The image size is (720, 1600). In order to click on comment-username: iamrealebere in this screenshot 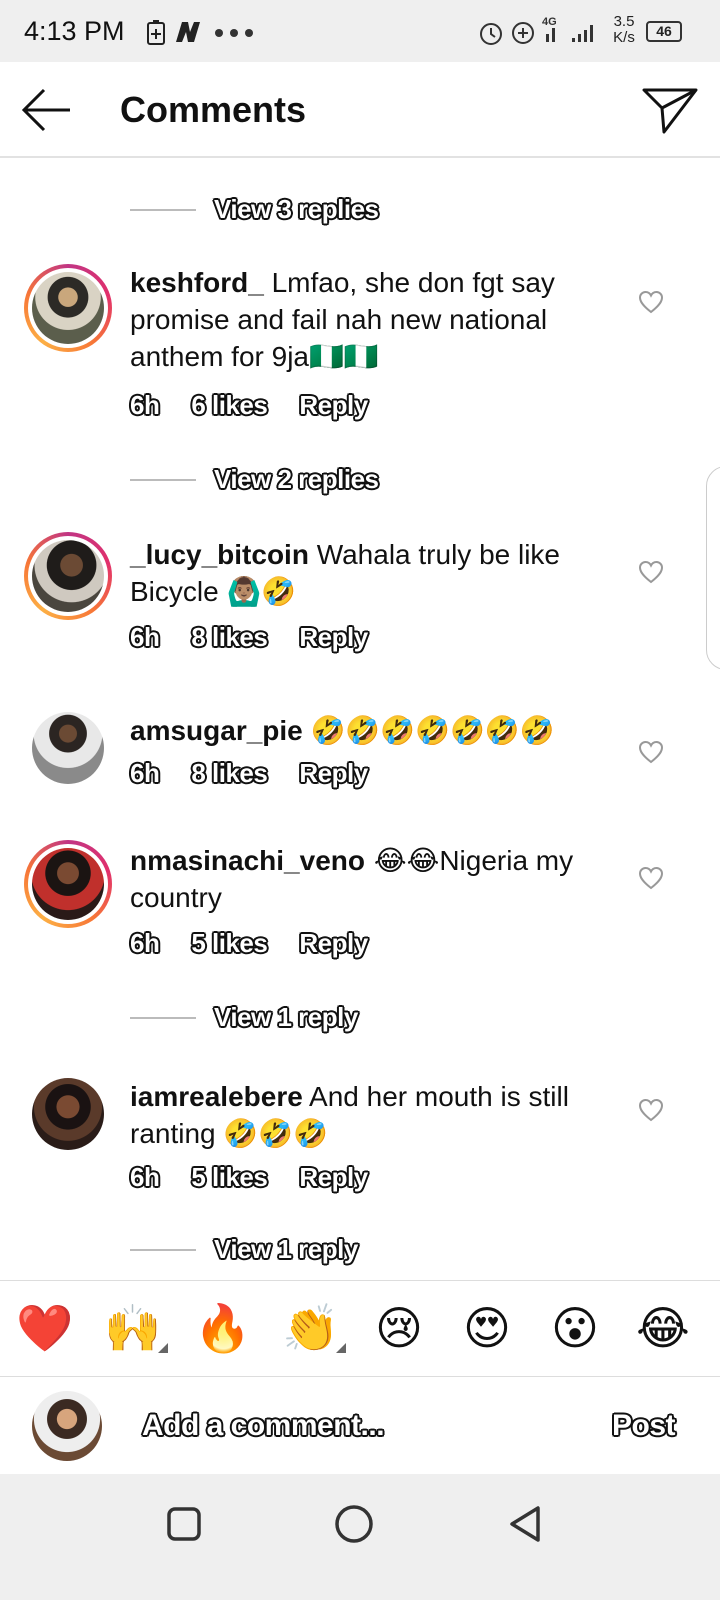, I will do `click(216, 1096)`.